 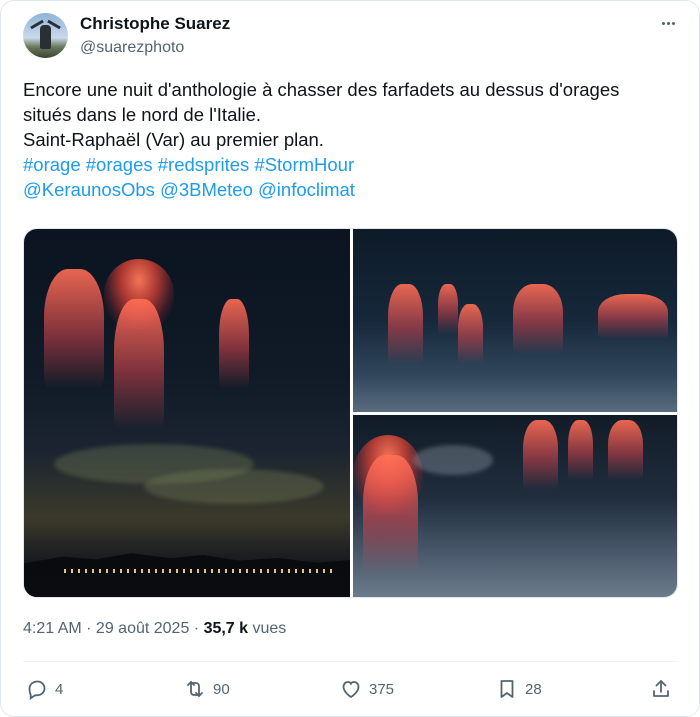 I want to click on views-label: vues, so click(x=267, y=628).